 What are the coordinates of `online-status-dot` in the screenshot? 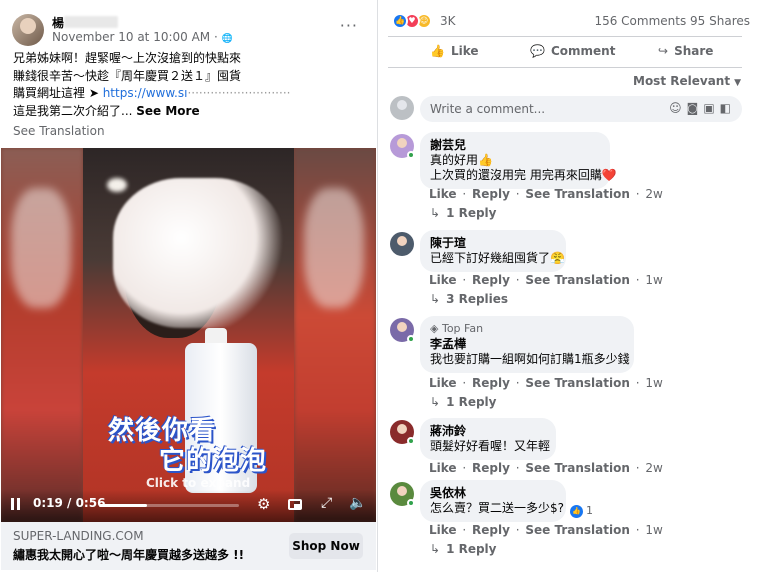 It's located at (411, 339).